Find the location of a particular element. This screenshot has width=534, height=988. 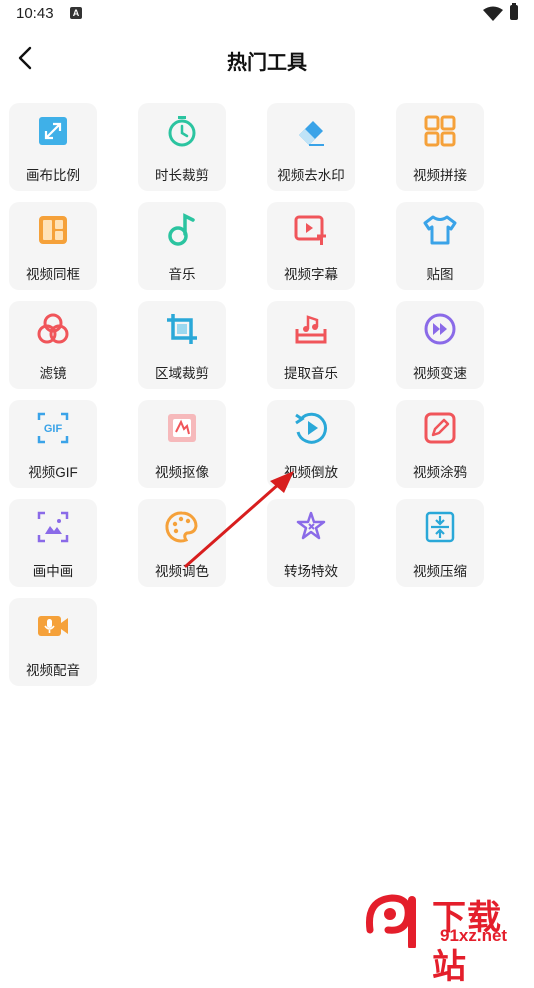

tool-dubbing: 视频配音 is located at coordinates (53, 642).